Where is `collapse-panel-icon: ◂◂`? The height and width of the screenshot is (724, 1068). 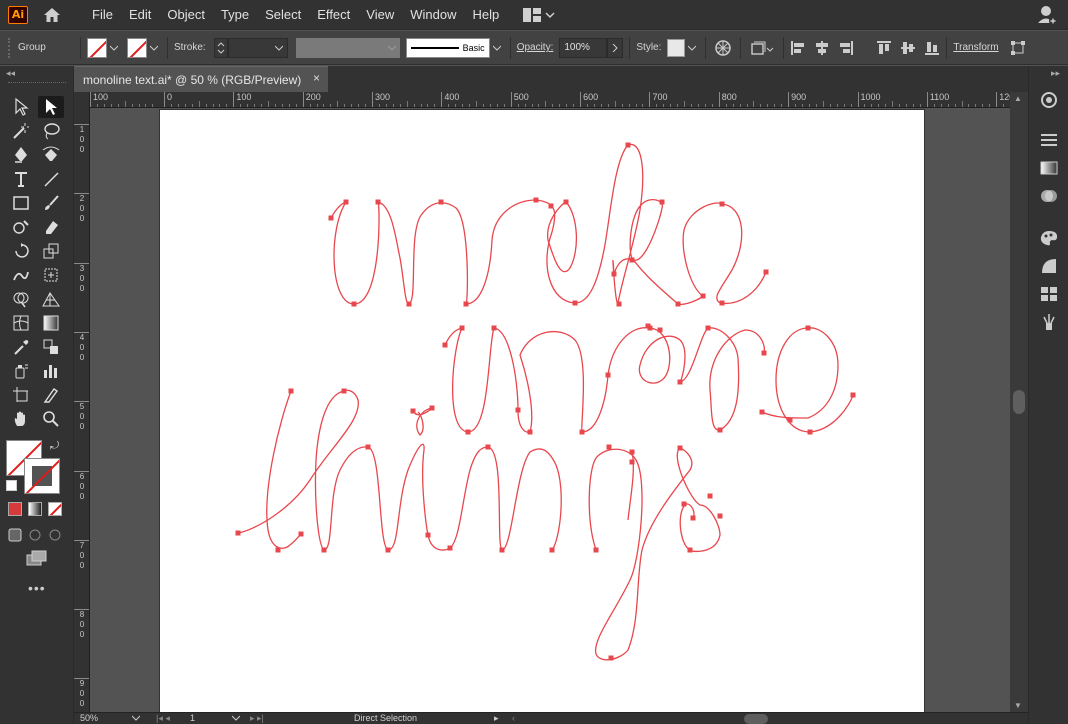
collapse-panel-icon: ◂◂ is located at coordinates (10, 73).